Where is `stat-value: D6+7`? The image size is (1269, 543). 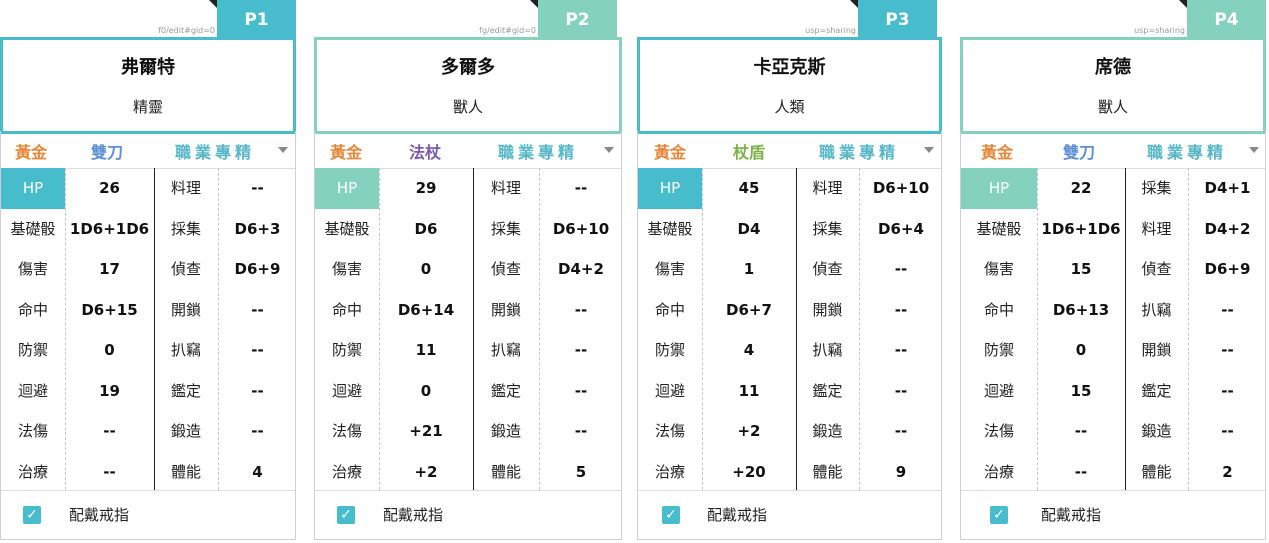
stat-value: D6+7 is located at coordinates (749, 309).